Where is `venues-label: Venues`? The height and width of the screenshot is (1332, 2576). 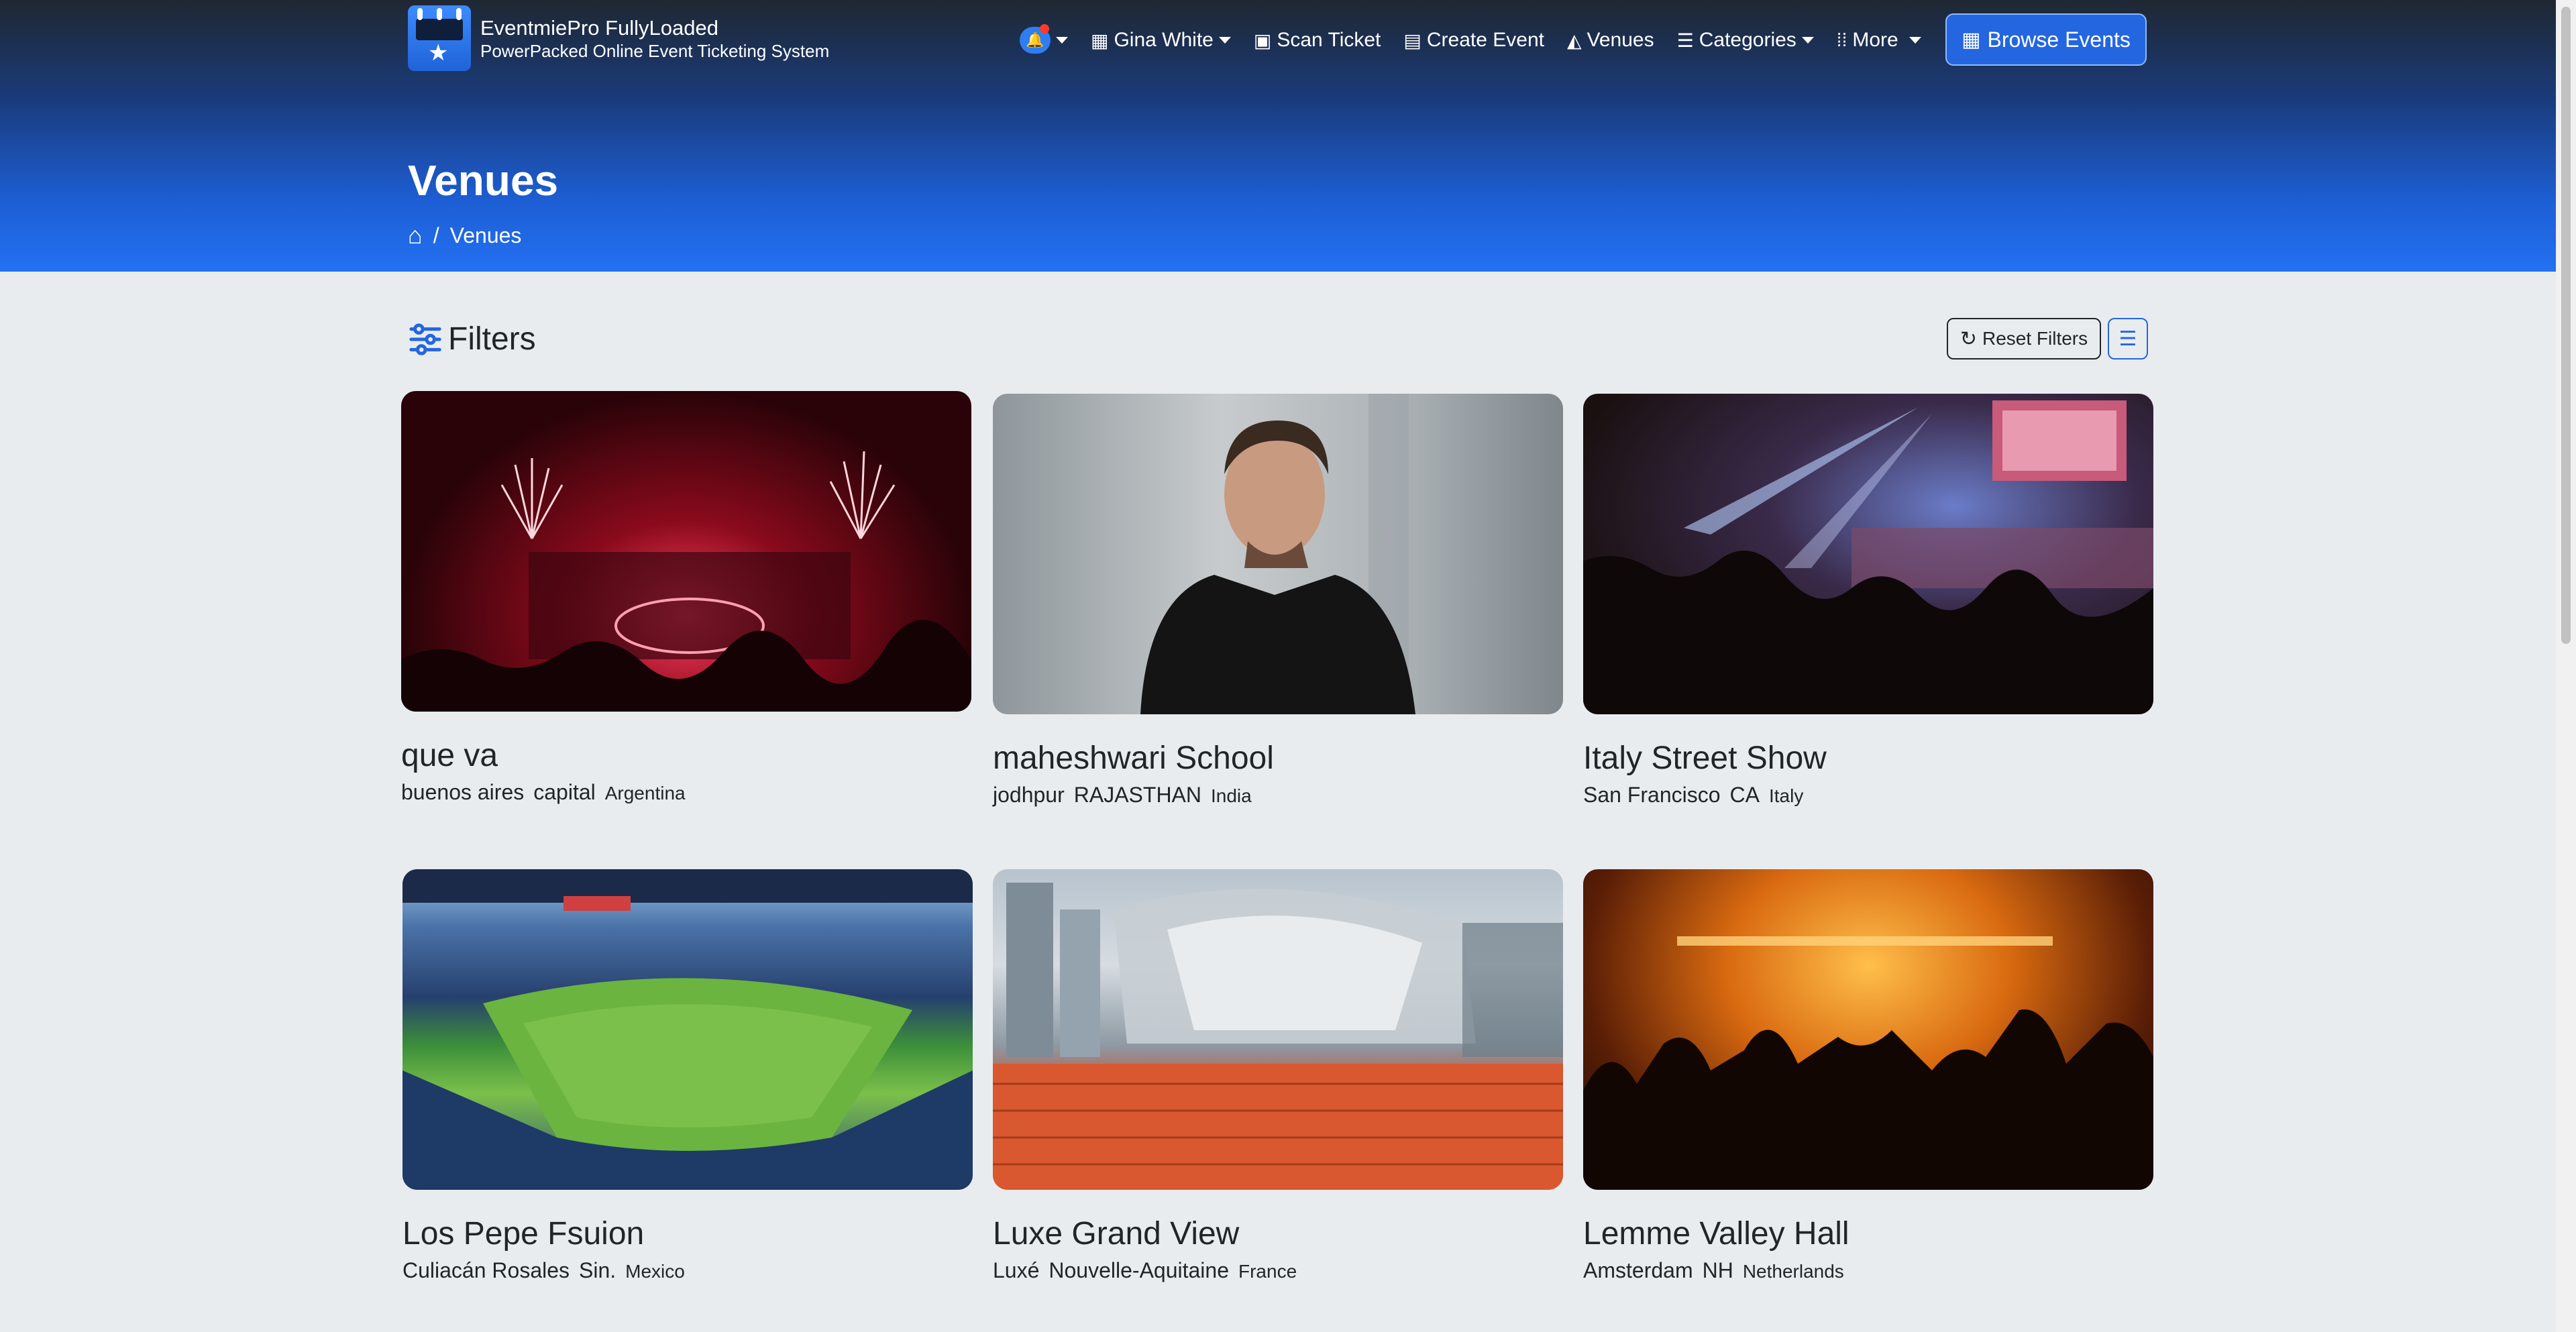 venues-label: Venues is located at coordinates (1620, 40).